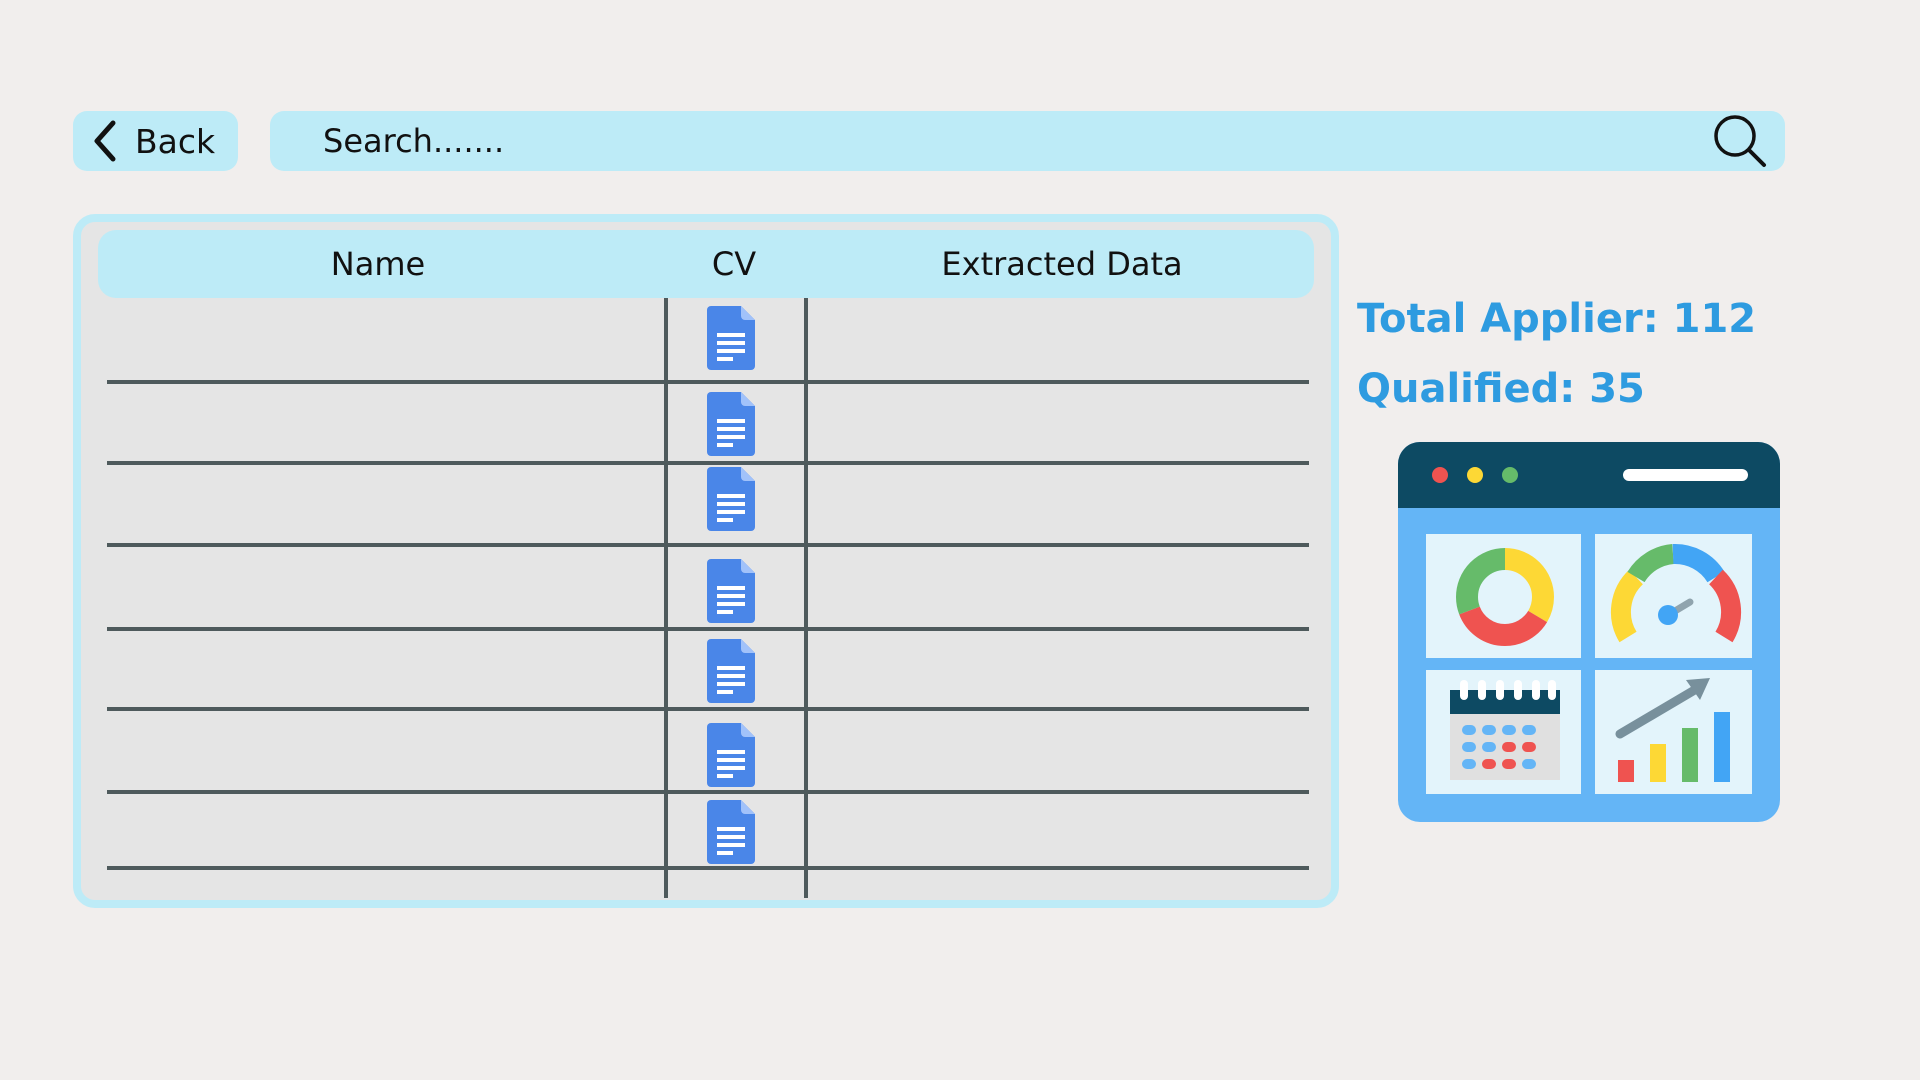 This screenshot has height=1080, width=1920. Describe the element at coordinates (708, 868) in the screenshot. I see `row-divider` at that location.